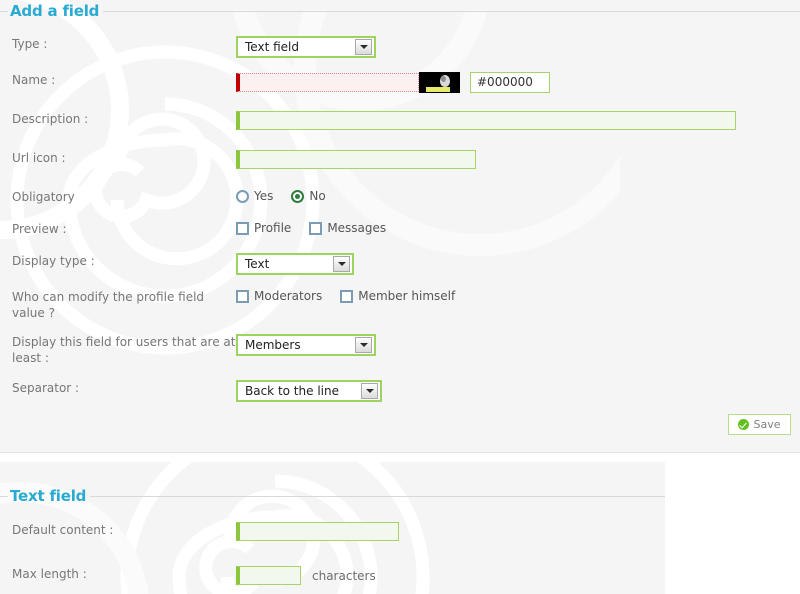 This screenshot has width=800, height=594. What do you see at coordinates (510, 82) in the screenshot?
I see `color-hex-input` at bounding box center [510, 82].